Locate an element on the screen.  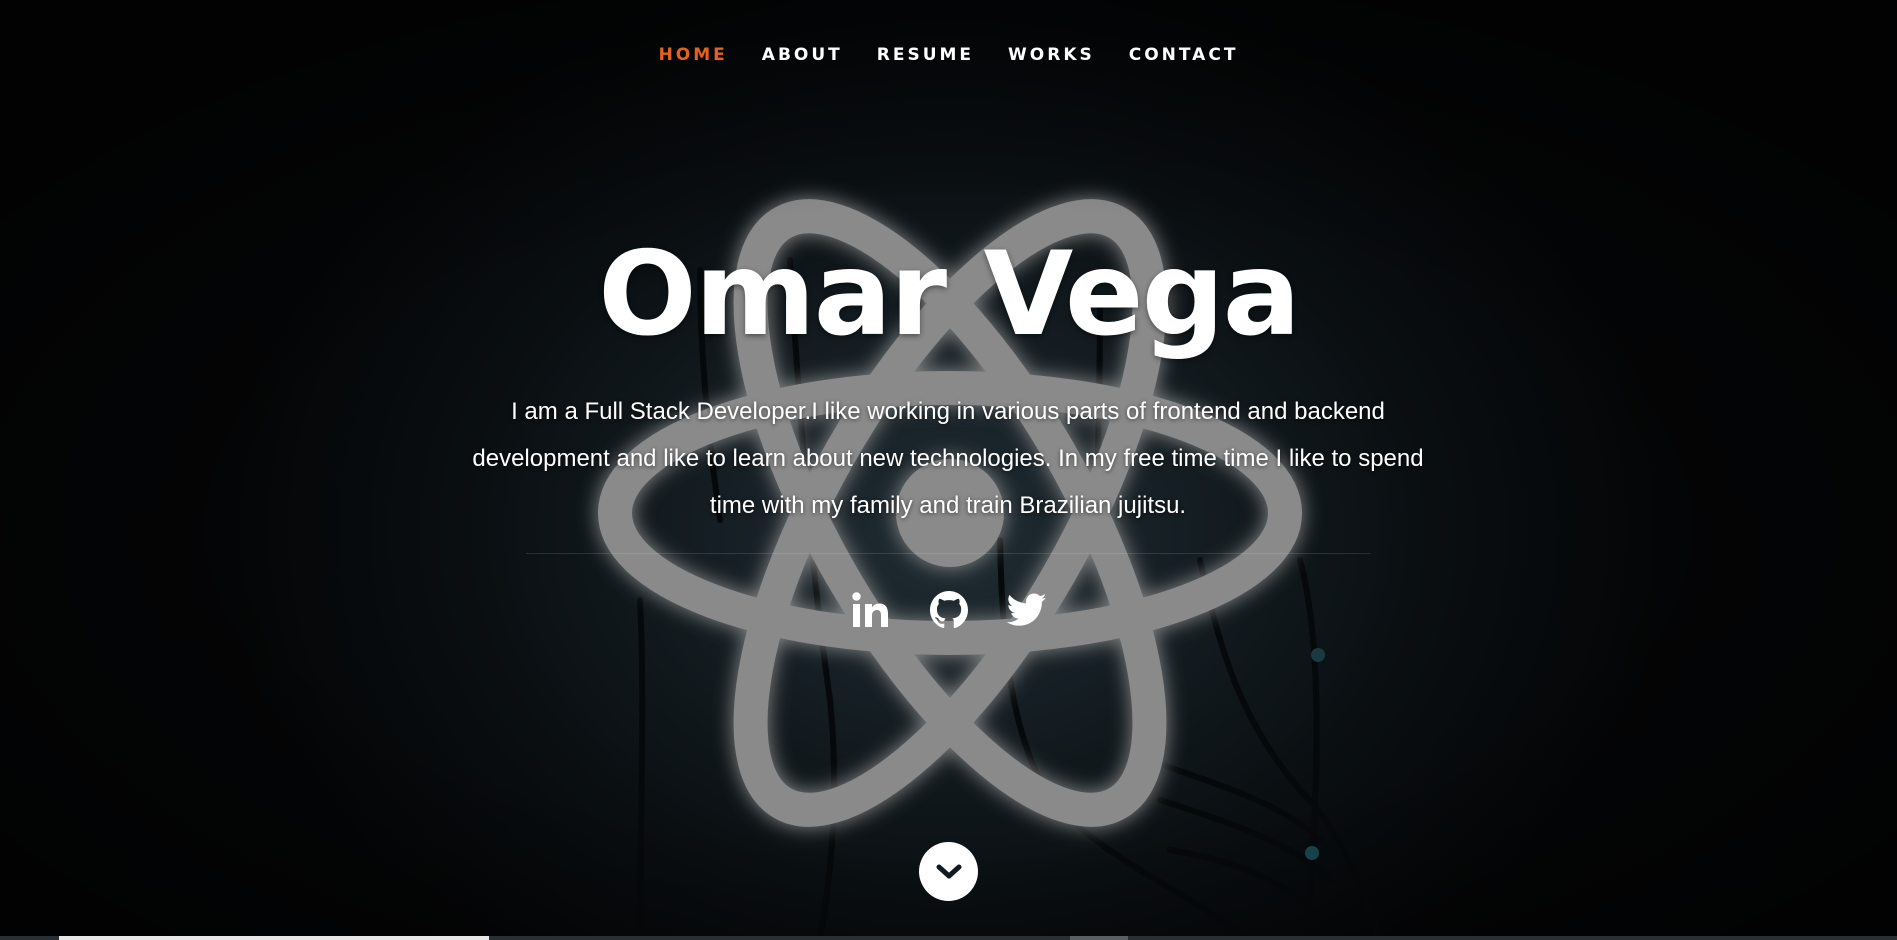
nav-about: ABOUT is located at coordinates (802, 55).